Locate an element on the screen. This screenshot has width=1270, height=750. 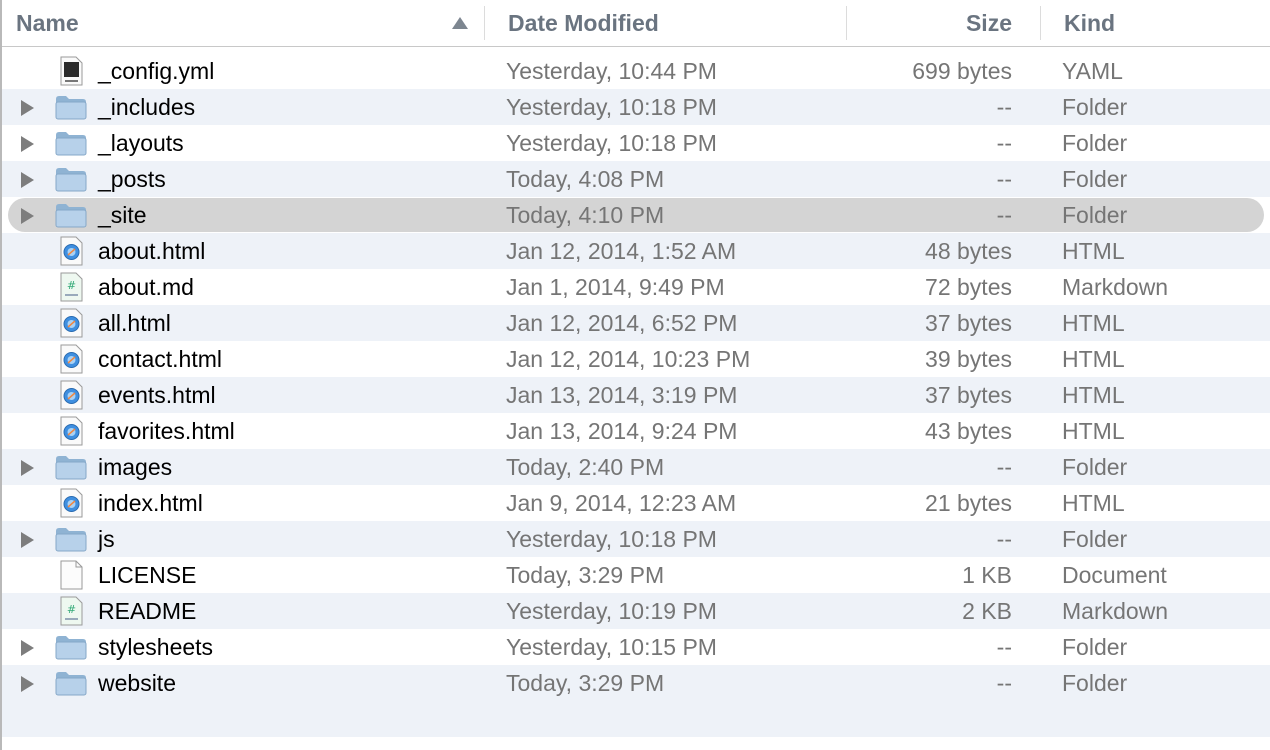
column-header-name-label: Name is located at coordinates (47, 23).